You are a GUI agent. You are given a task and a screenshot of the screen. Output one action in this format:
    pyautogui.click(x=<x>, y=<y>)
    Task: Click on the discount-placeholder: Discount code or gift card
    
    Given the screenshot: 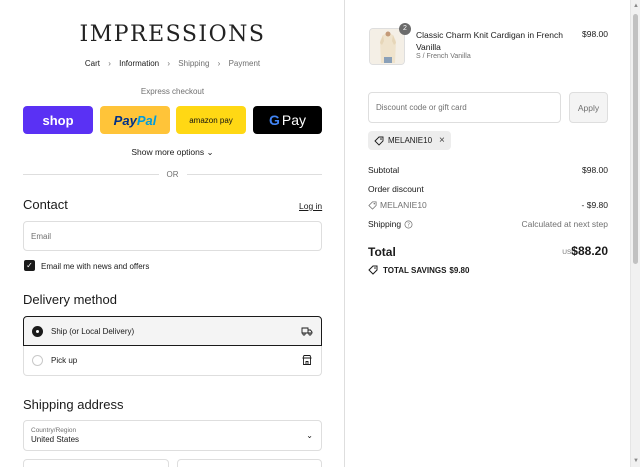 What is the action you would take?
    pyautogui.click(x=421, y=107)
    